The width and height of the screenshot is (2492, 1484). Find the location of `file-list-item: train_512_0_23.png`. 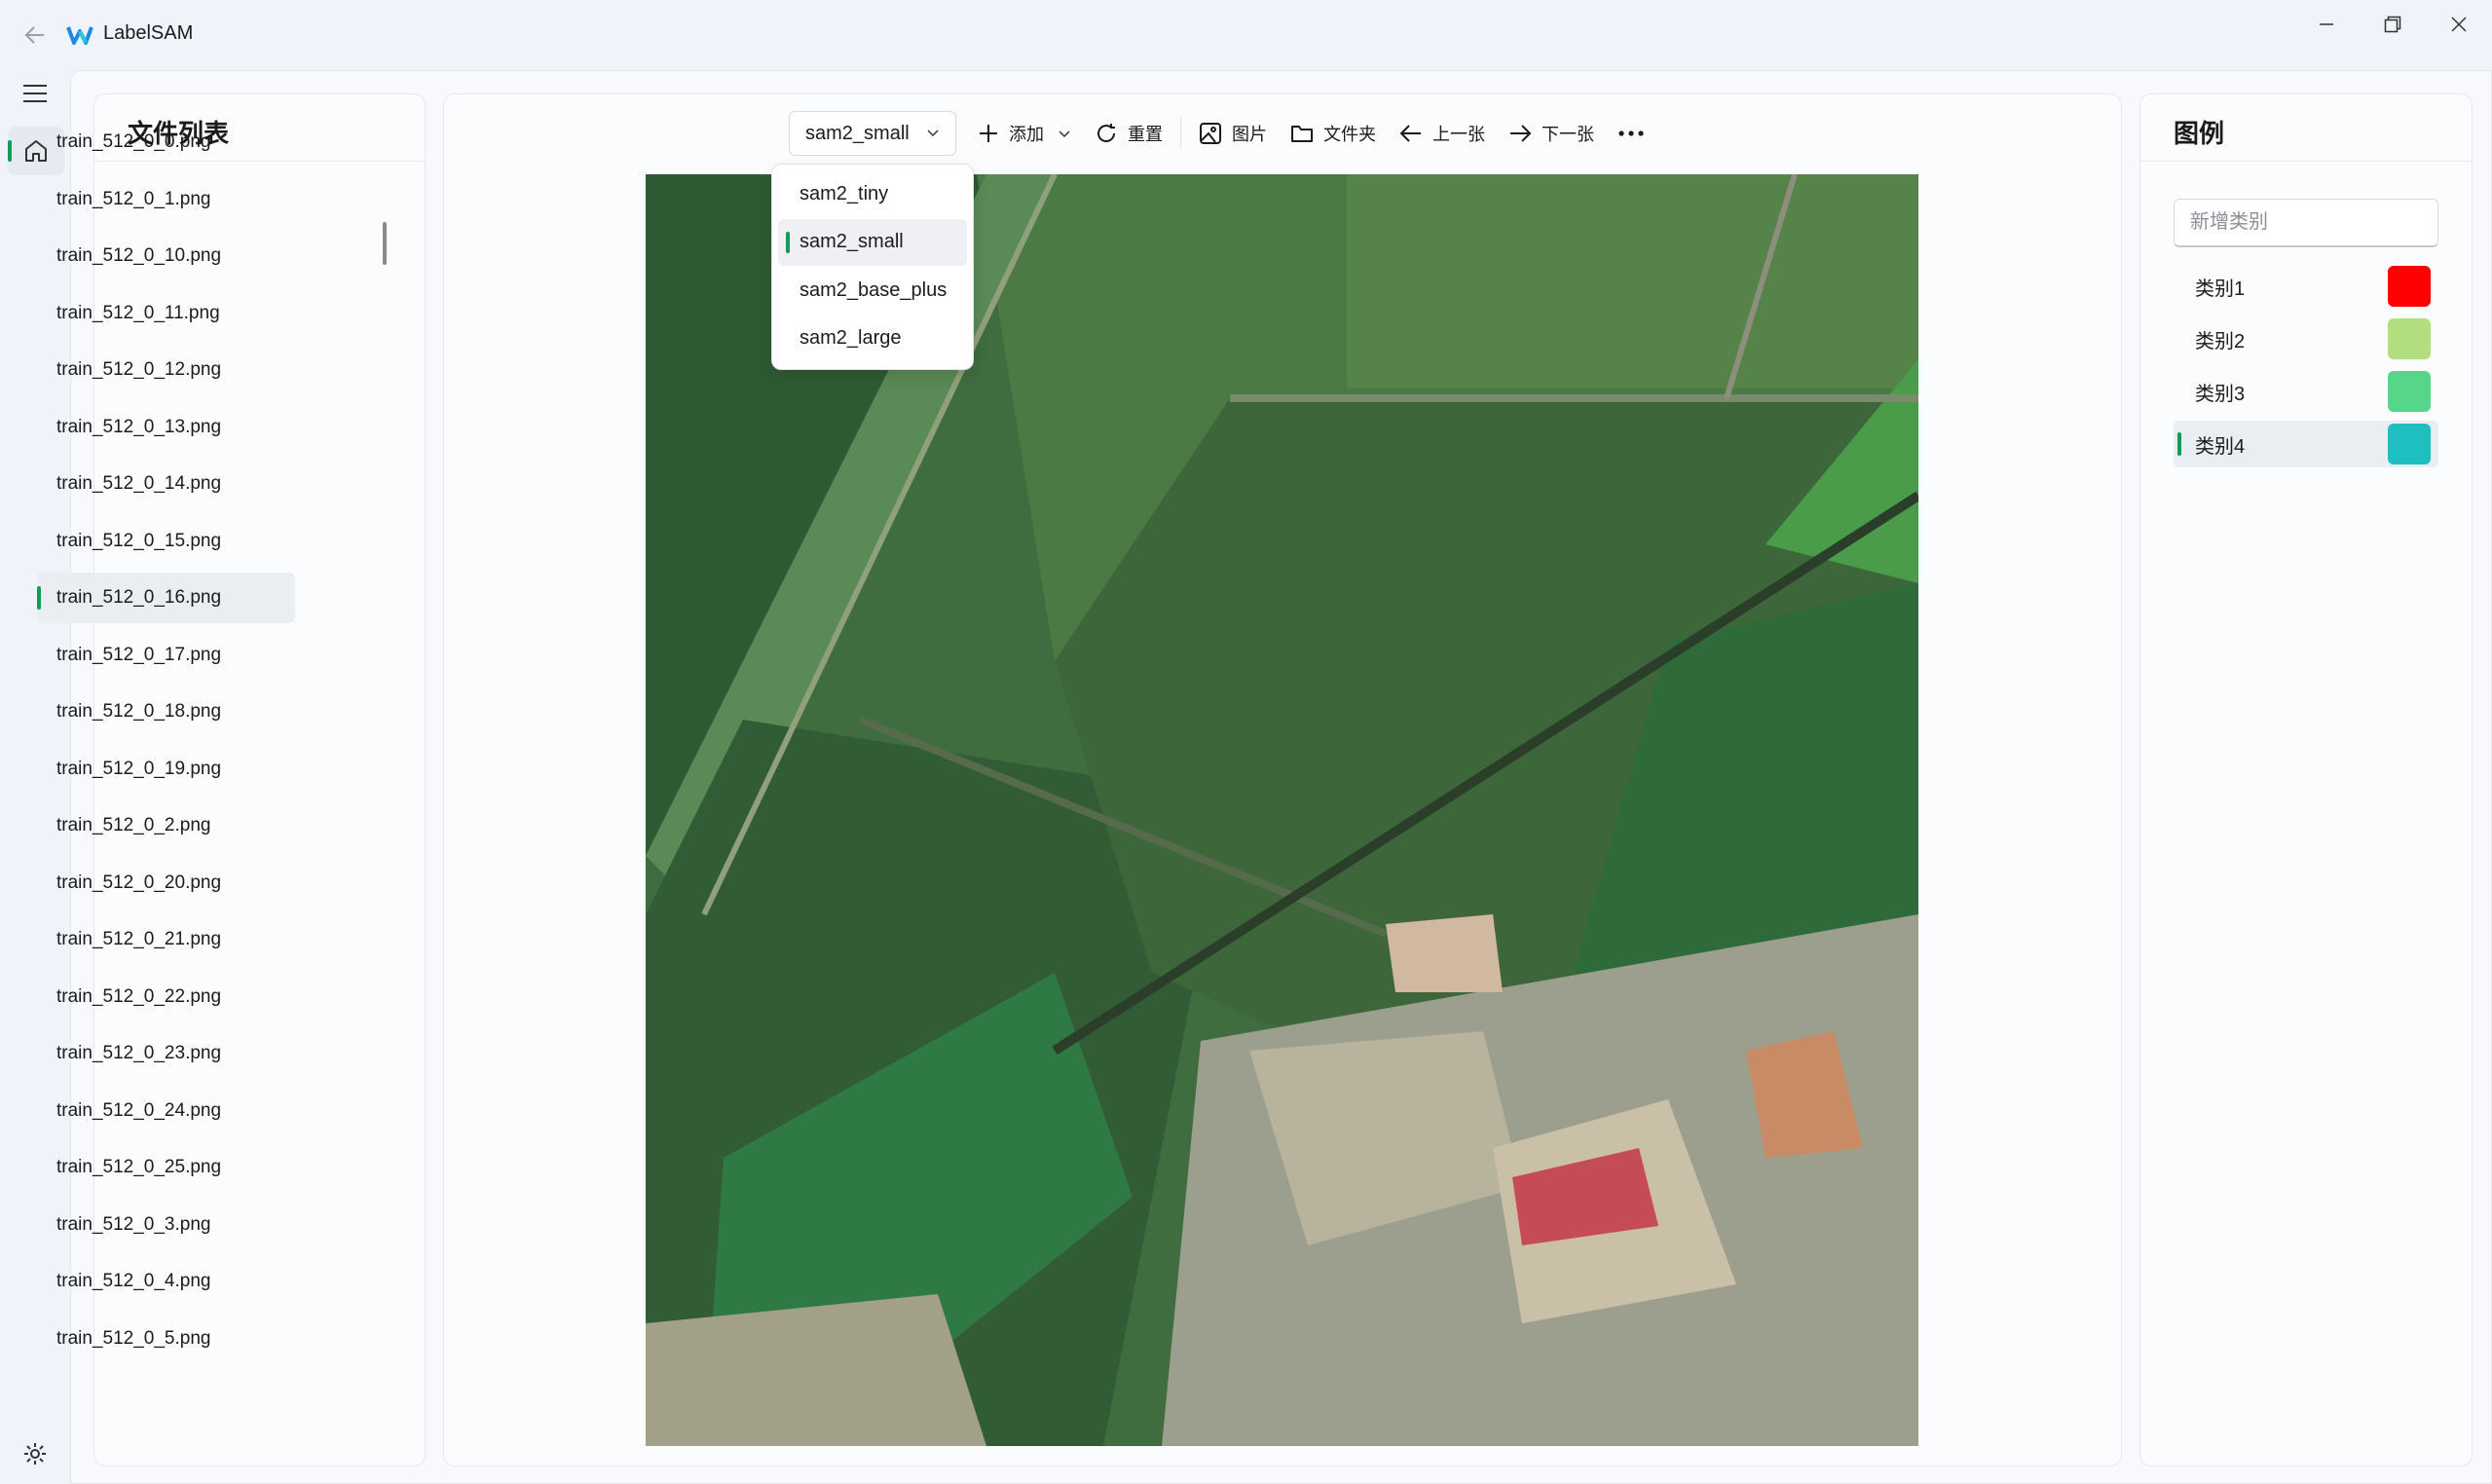

file-list-item: train_512_0_23.png is located at coordinates (166, 1053).